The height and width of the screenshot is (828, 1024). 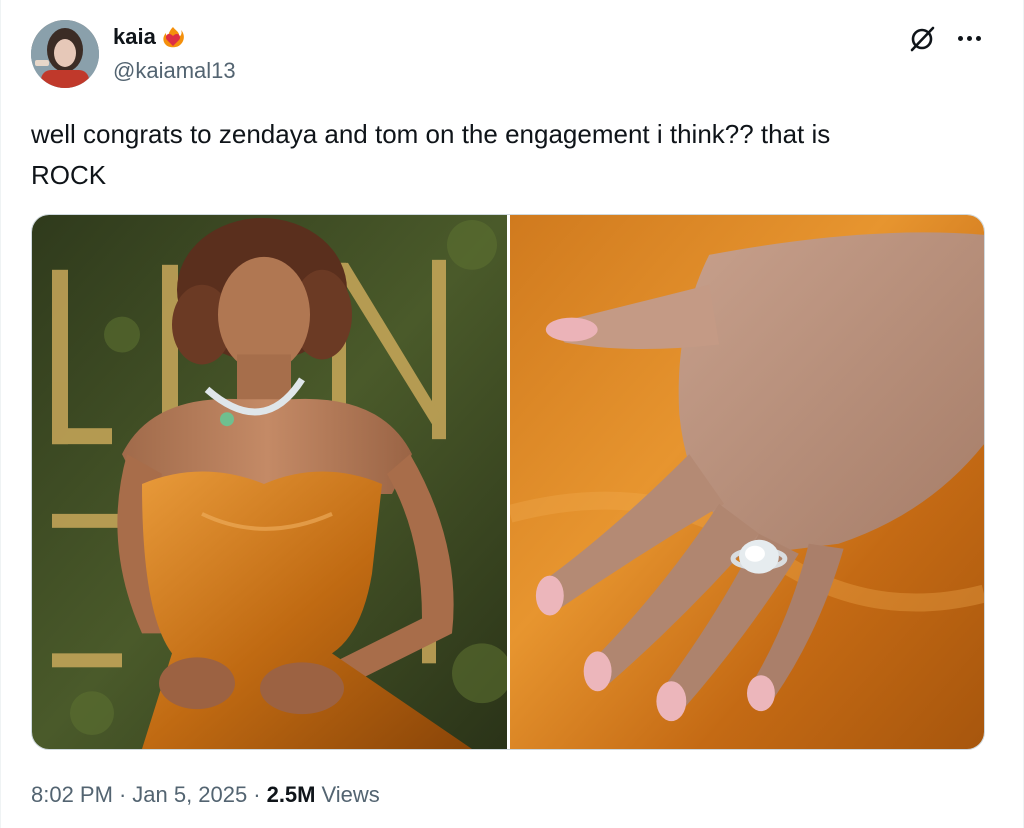 I want to click on user-handle: @kaiamal13, so click(x=174, y=71).